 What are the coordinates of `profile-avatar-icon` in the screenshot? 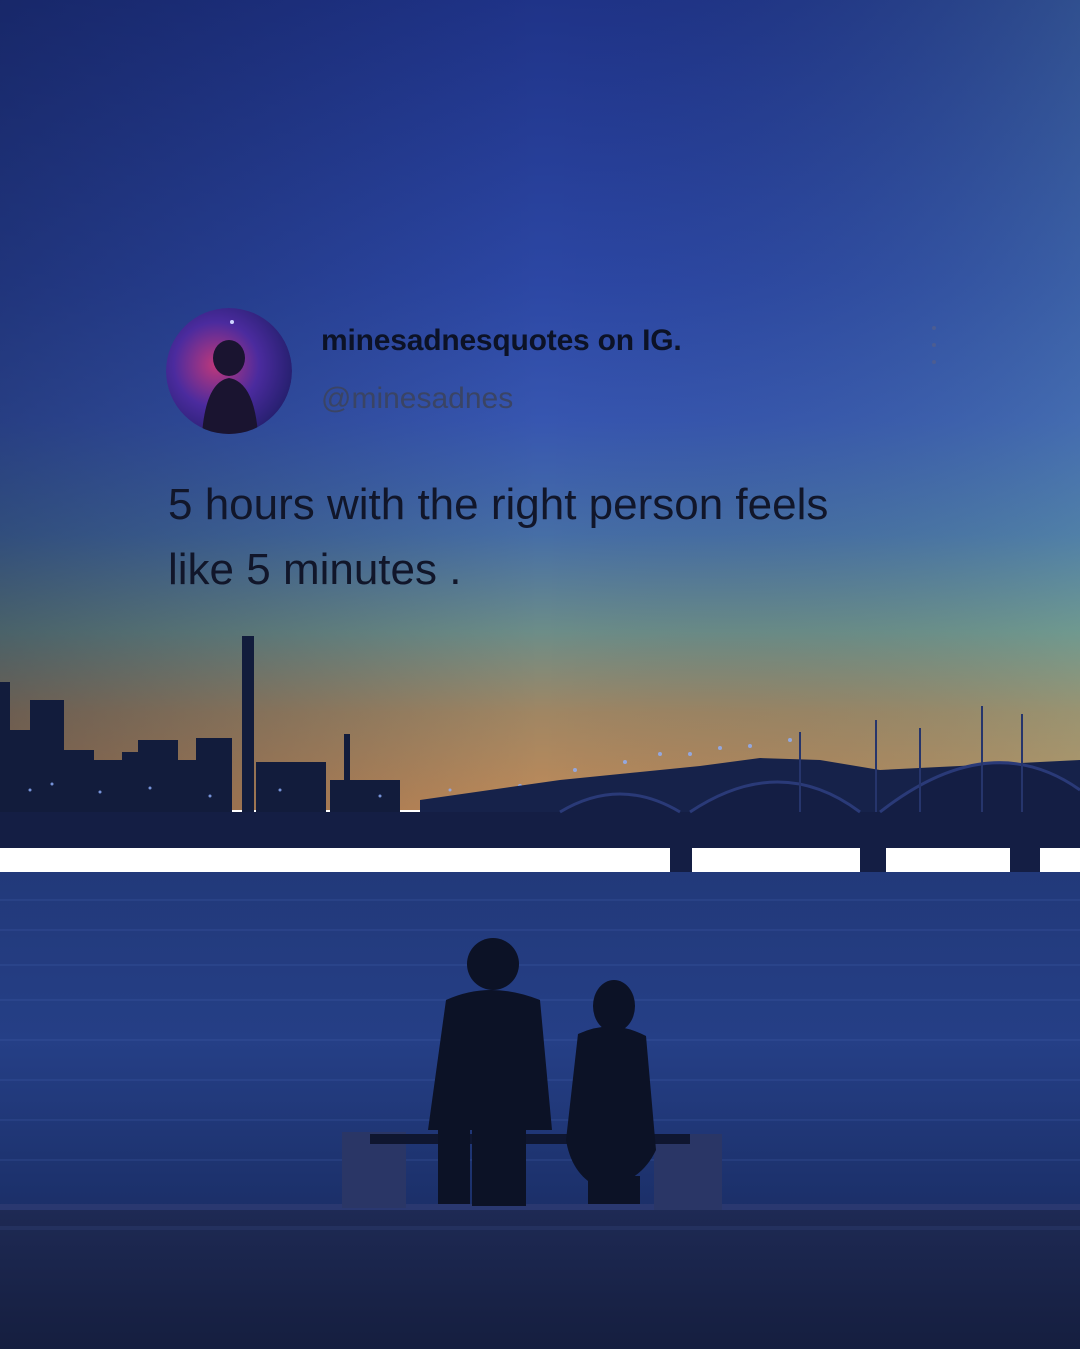 It's located at (229, 371).